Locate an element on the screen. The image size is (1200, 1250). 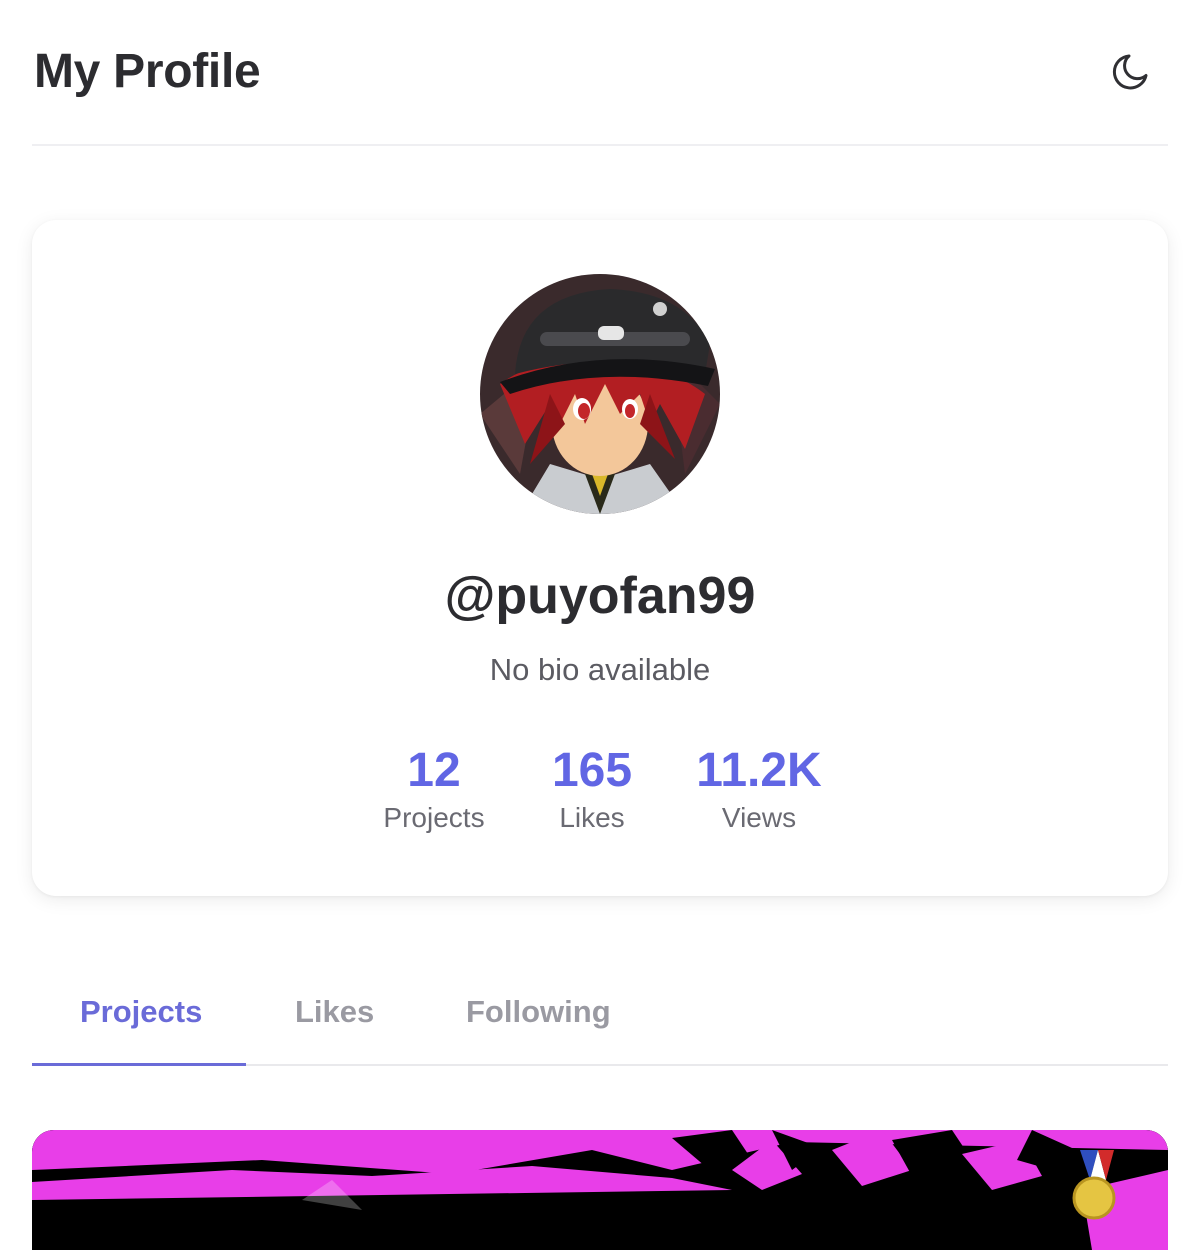
tab-following: Following is located at coordinates (538, 1012).